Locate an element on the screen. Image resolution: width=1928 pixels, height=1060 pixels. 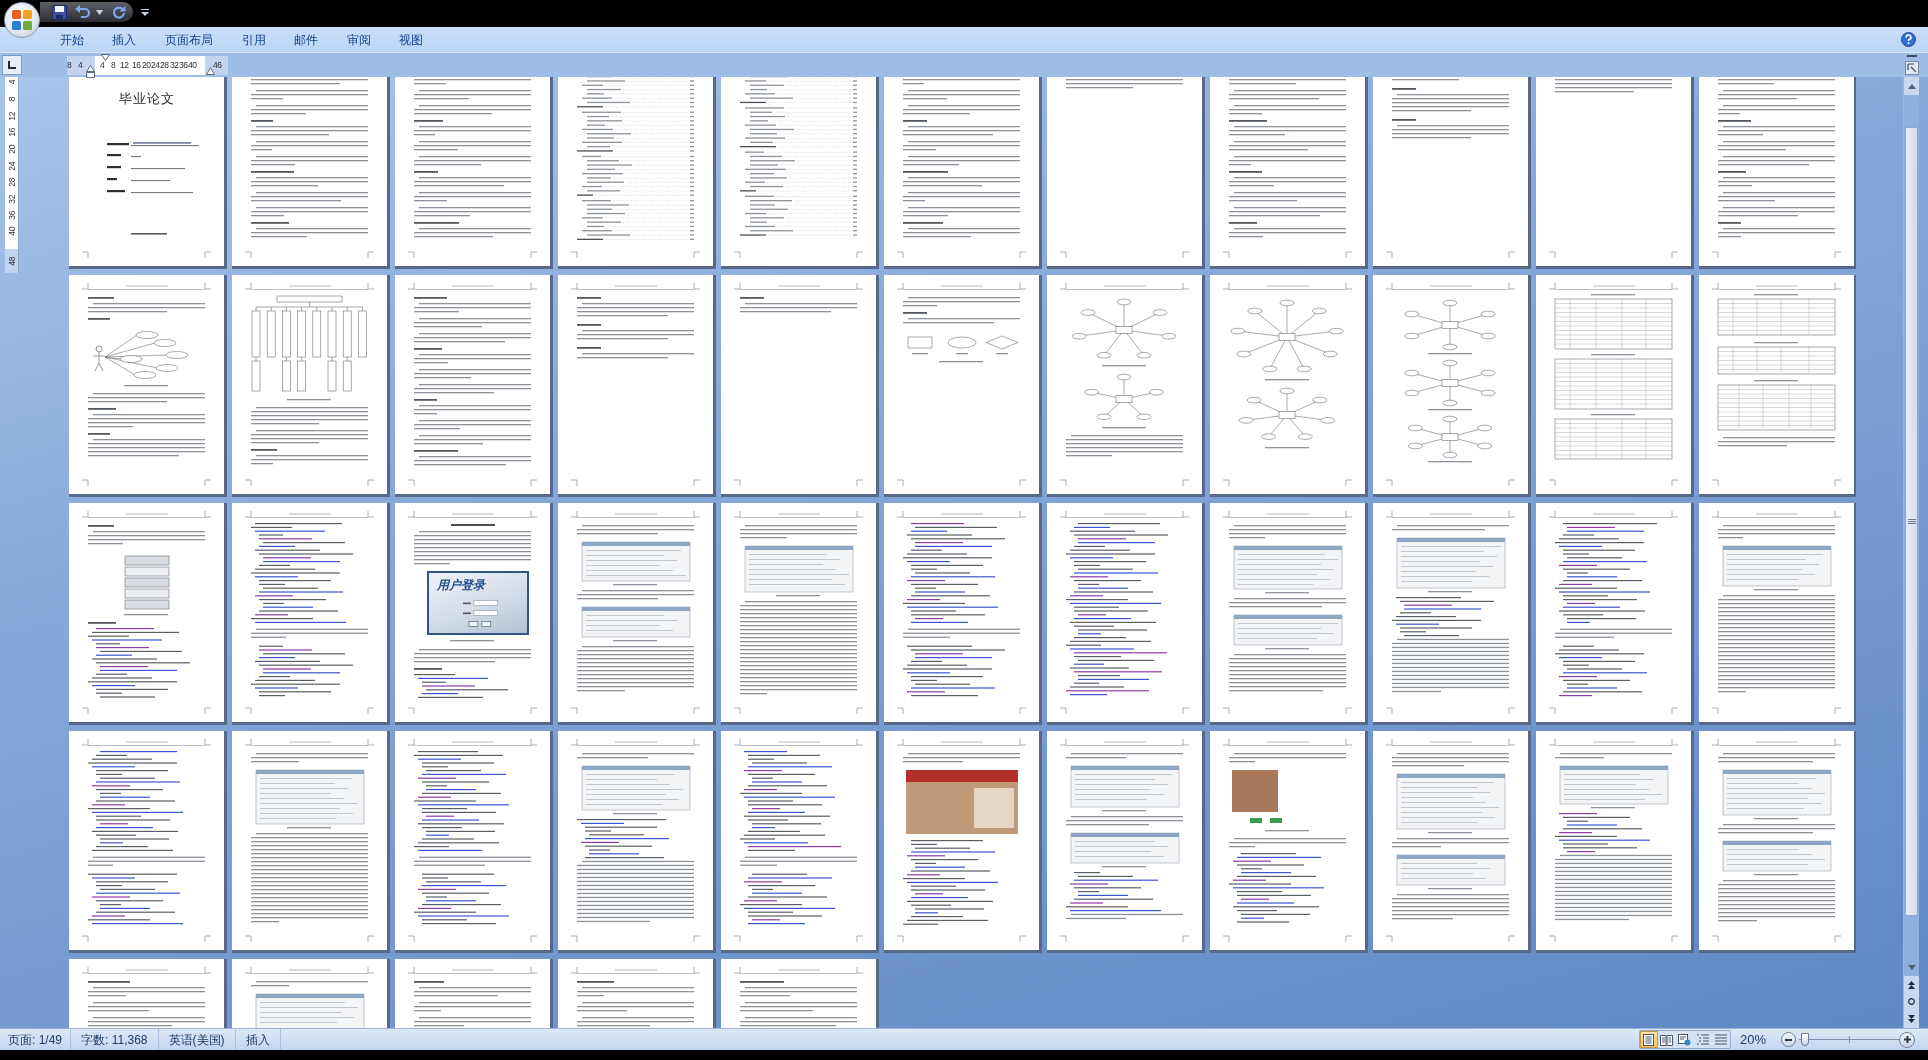
left-tab-icon is located at coordinates (12, 65).